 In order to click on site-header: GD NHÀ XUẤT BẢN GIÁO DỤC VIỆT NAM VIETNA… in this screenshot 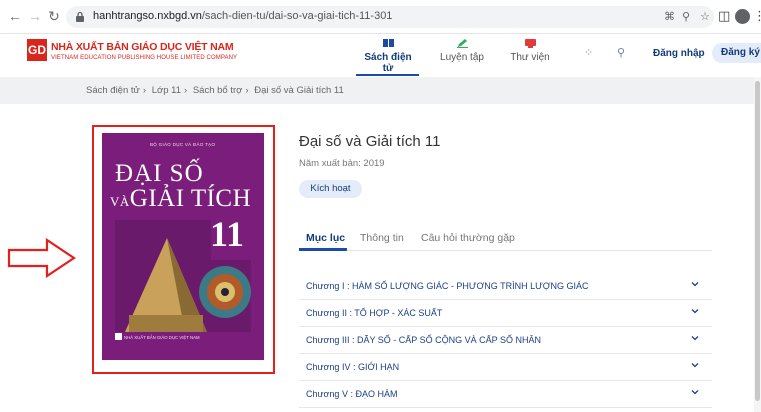, I will do `click(380, 55)`.